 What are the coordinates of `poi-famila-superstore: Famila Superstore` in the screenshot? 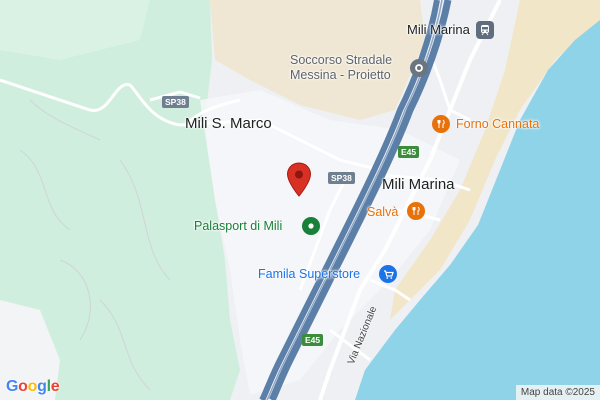 It's located at (309, 274).